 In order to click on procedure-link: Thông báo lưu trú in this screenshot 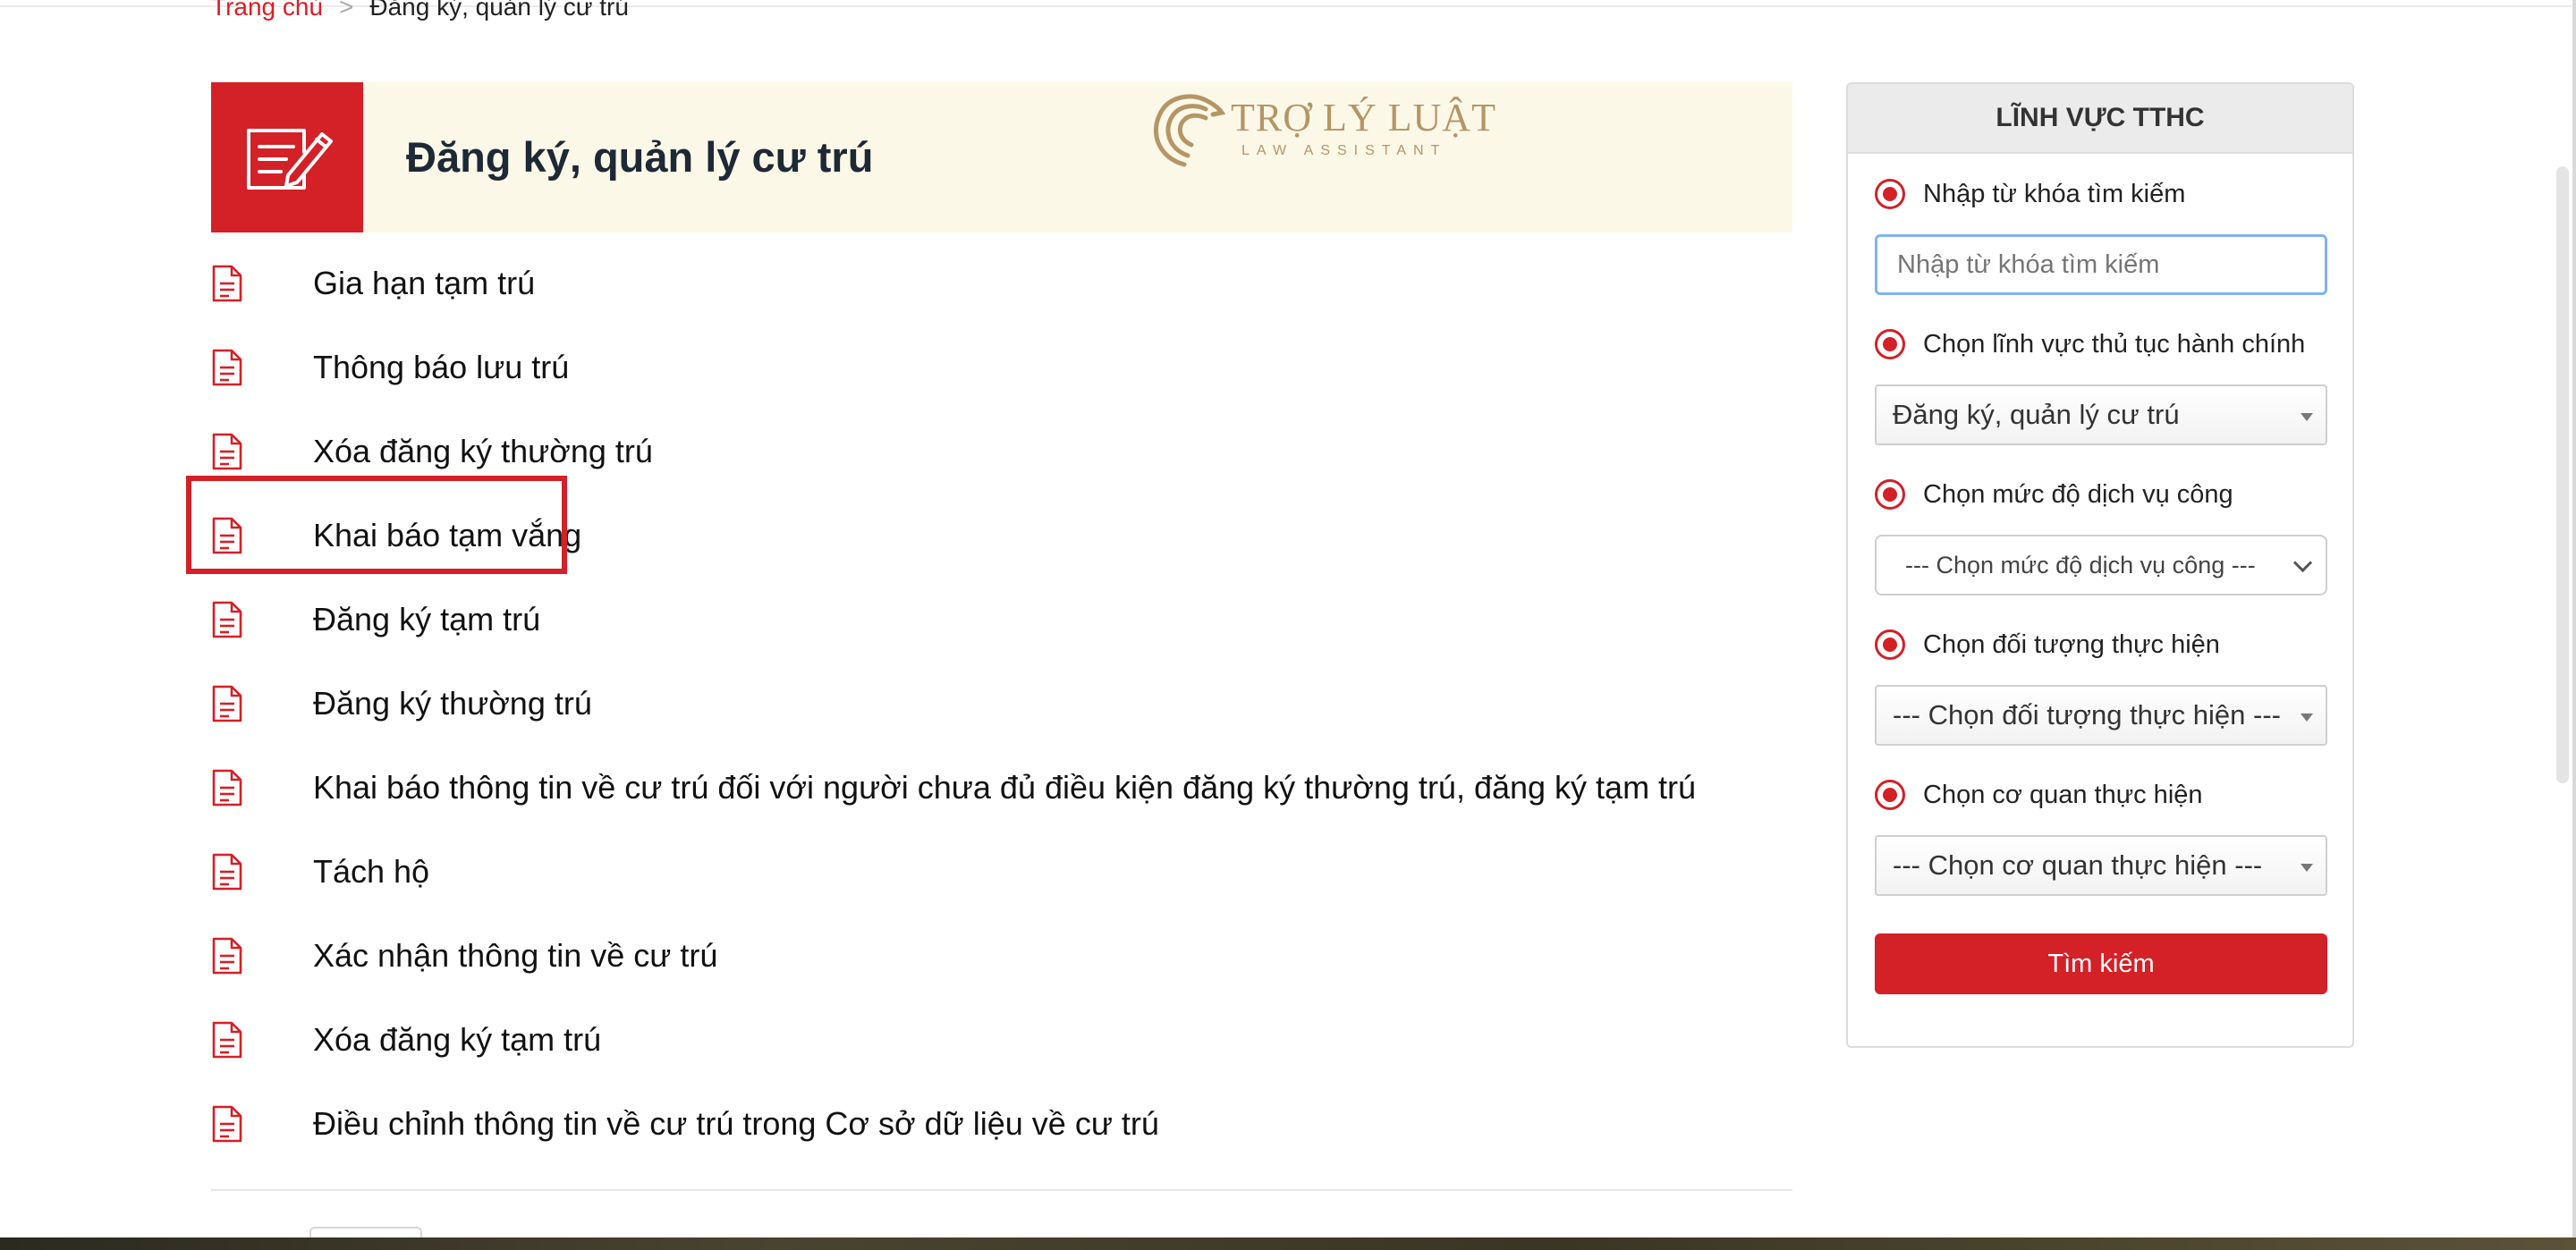, I will do `click(441, 367)`.